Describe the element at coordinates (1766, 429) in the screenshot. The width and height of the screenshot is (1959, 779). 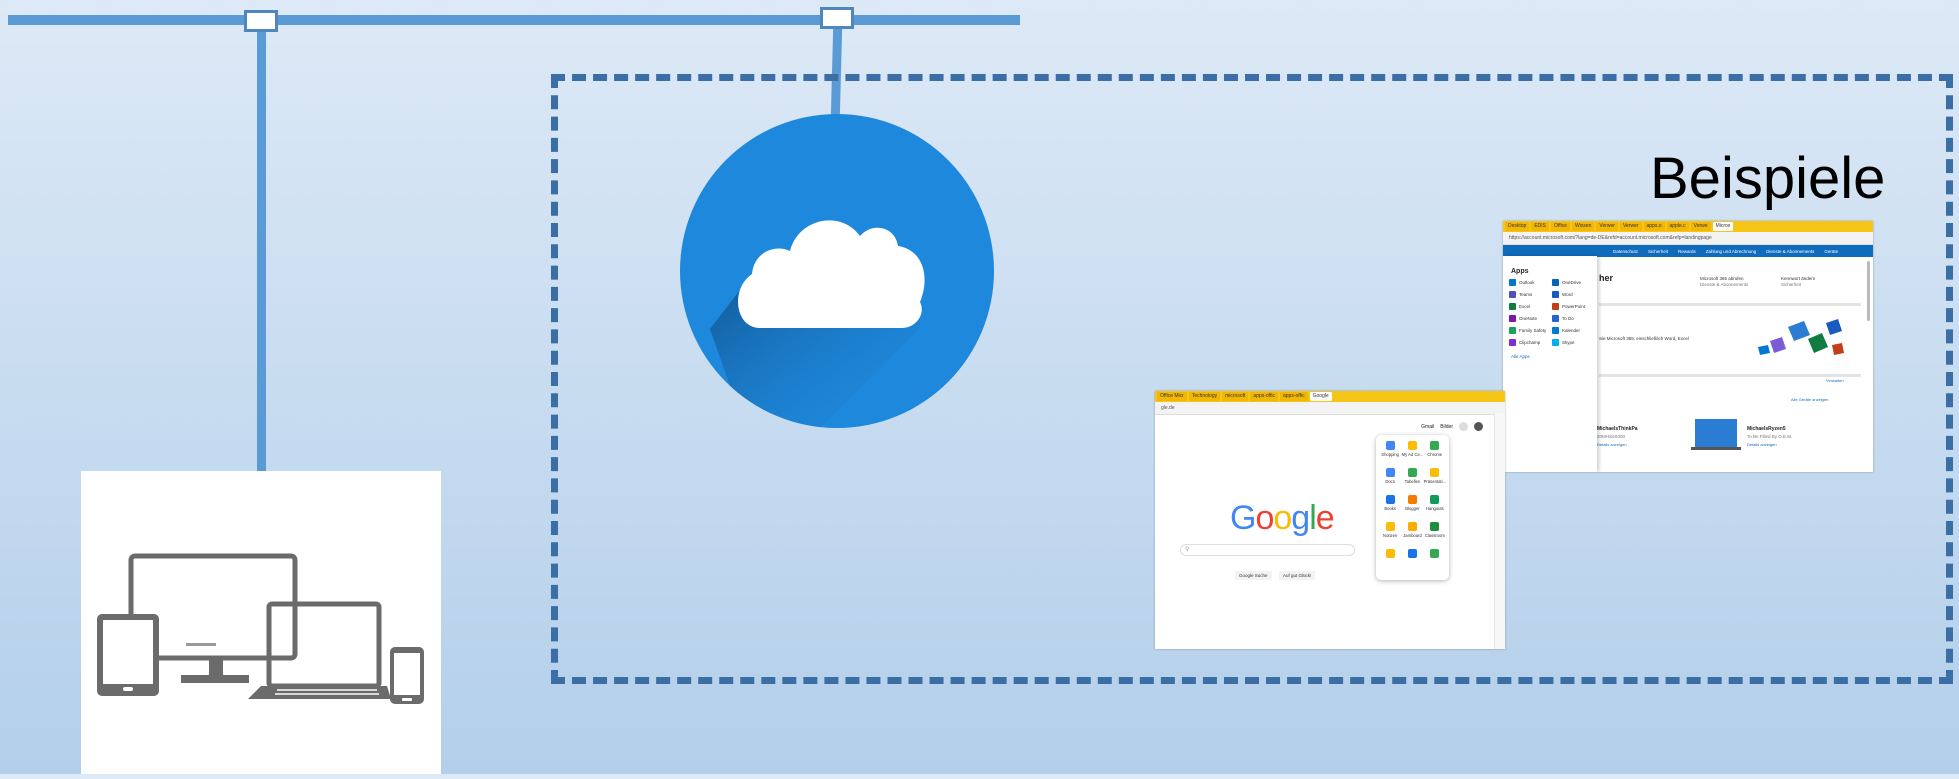
I see `ms-device2-name: MichaelsRyzen5` at that location.